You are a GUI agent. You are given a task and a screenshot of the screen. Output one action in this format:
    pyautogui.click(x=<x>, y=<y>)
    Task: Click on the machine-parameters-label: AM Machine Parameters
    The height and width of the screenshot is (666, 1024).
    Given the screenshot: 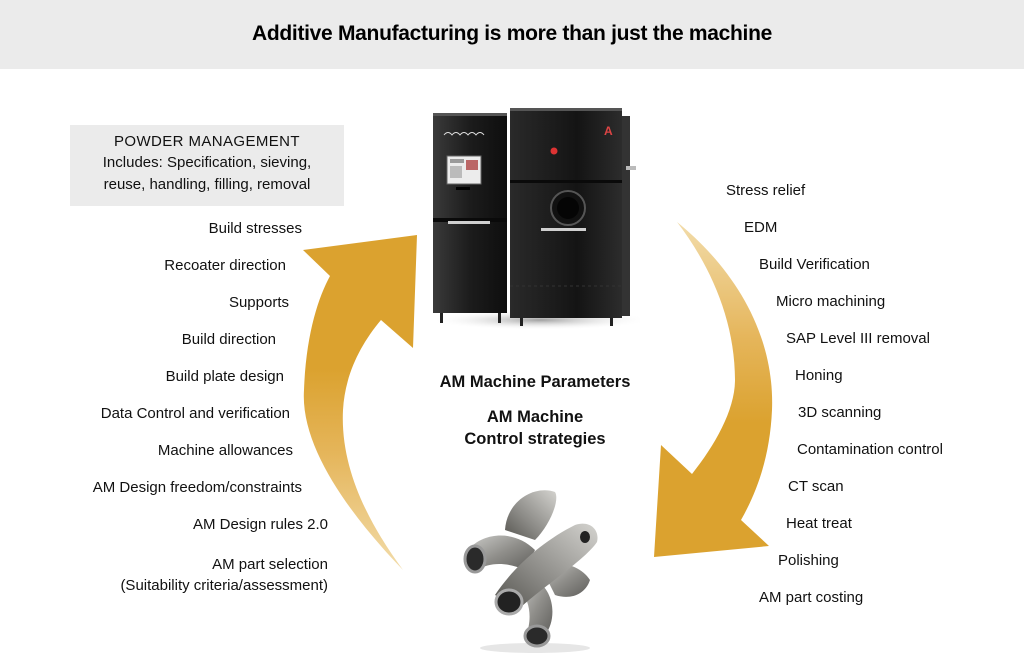 What is the action you would take?
    pyautogui.click(x=535, y=382)
    